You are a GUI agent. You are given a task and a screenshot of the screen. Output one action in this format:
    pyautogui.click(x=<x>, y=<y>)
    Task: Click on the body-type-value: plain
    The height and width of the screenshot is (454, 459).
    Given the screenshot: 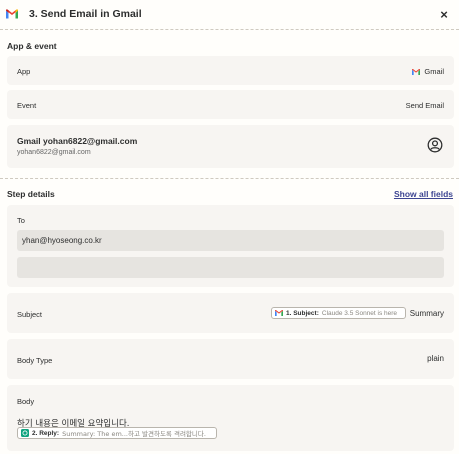 What is the action you would take?
    pyautogui.click(x=435, y=358)
    